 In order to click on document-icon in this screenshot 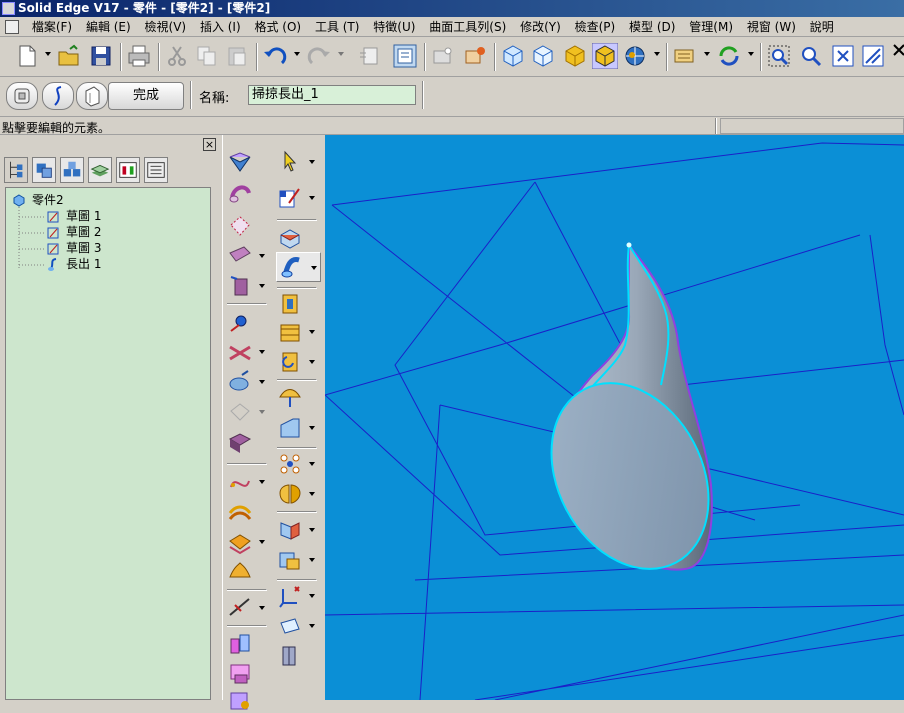, I will do `click(12, 27)`.